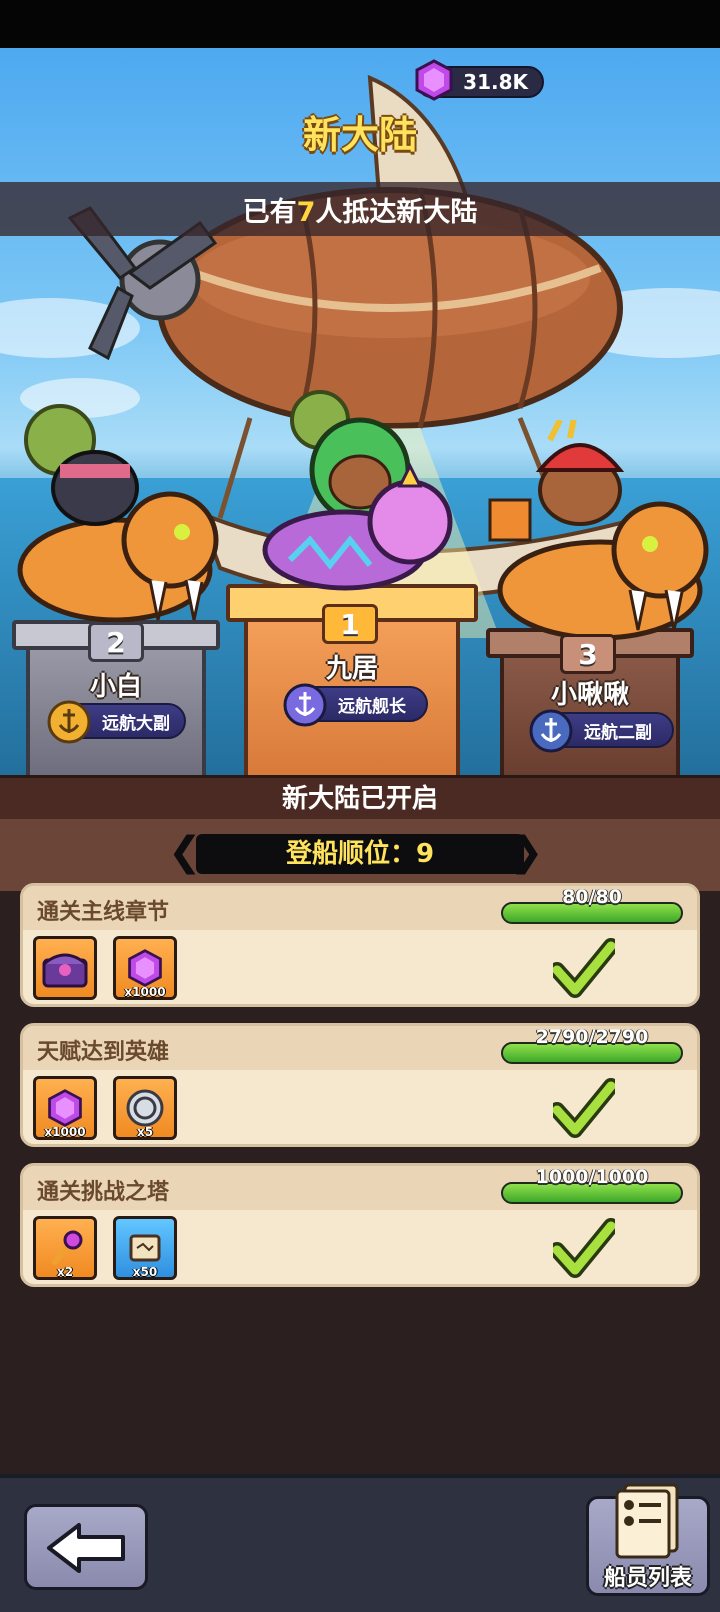 Image resolution: width=720 pixels, height=1612 pixels. I want to click on task-progress-text: 2790/2790, so click(592, 1037).